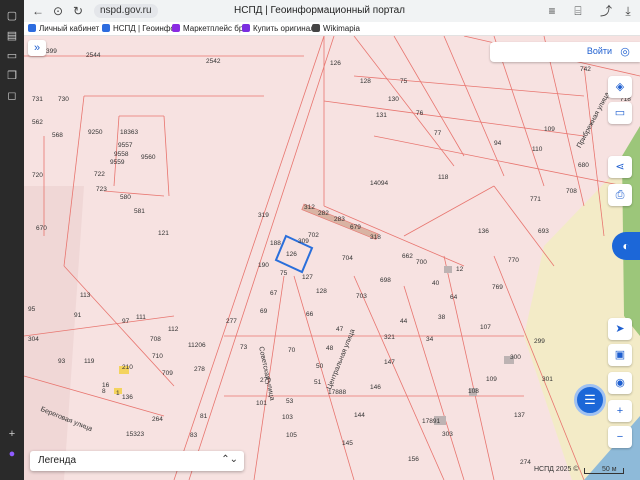  I want to click on plot-number: 2544, so click(93, 55).